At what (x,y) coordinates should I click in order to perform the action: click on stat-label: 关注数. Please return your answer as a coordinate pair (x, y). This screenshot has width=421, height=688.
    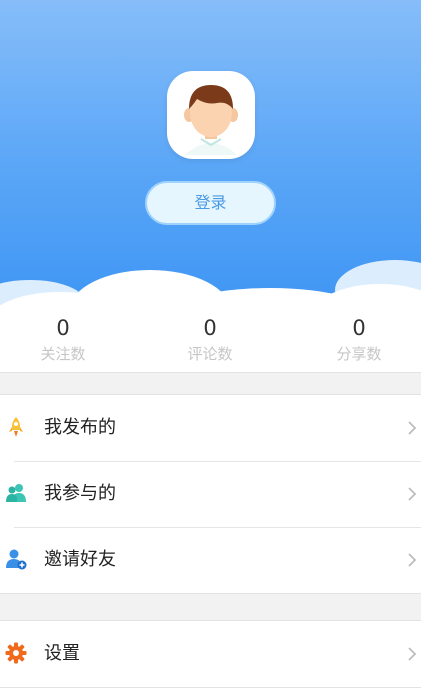
    Looking at the image, I should click on (63, 354).